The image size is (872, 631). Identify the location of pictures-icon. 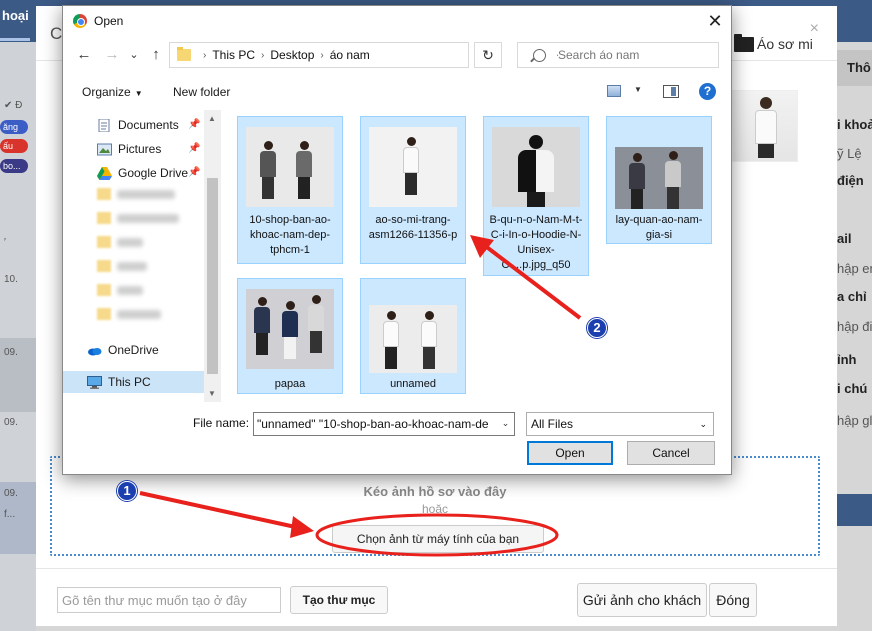
(104, 149).